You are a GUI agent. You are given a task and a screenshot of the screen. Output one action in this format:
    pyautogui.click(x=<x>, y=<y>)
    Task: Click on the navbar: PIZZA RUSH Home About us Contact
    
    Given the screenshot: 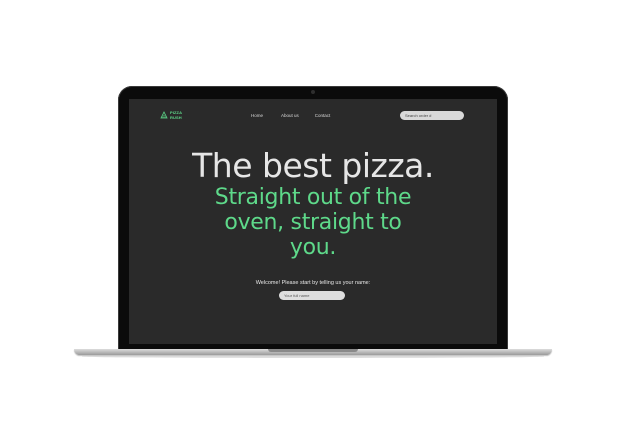 What is the action you would take?
    pyautogui.click(x=313, y=116)
    